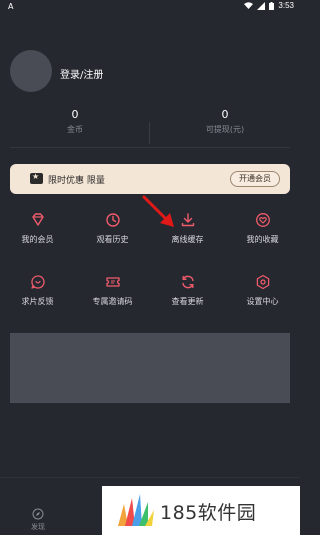 This screenshot has height=535, width=320. What do you see at coordinates (38, 527) in the screenshot?
I see `nav-item-label: 发现` at bounding box center [38, 527].